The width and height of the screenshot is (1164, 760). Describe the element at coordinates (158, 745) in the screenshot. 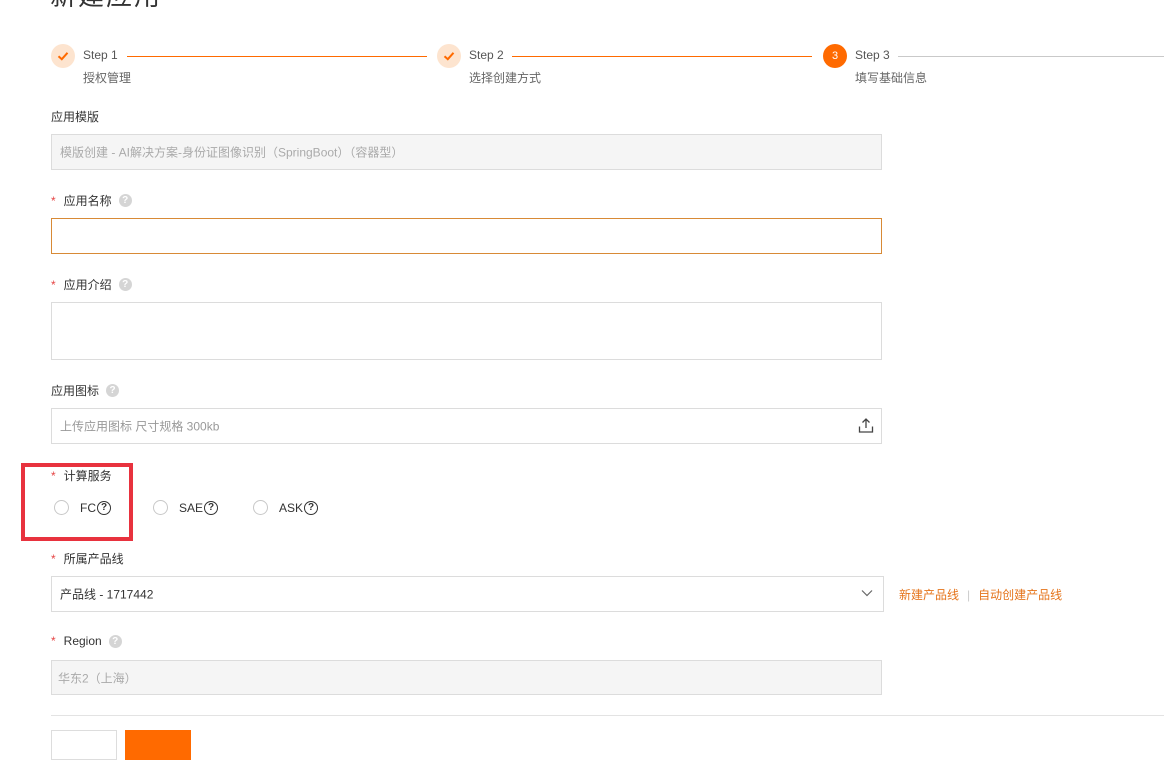

I see `submit-button` at that location.